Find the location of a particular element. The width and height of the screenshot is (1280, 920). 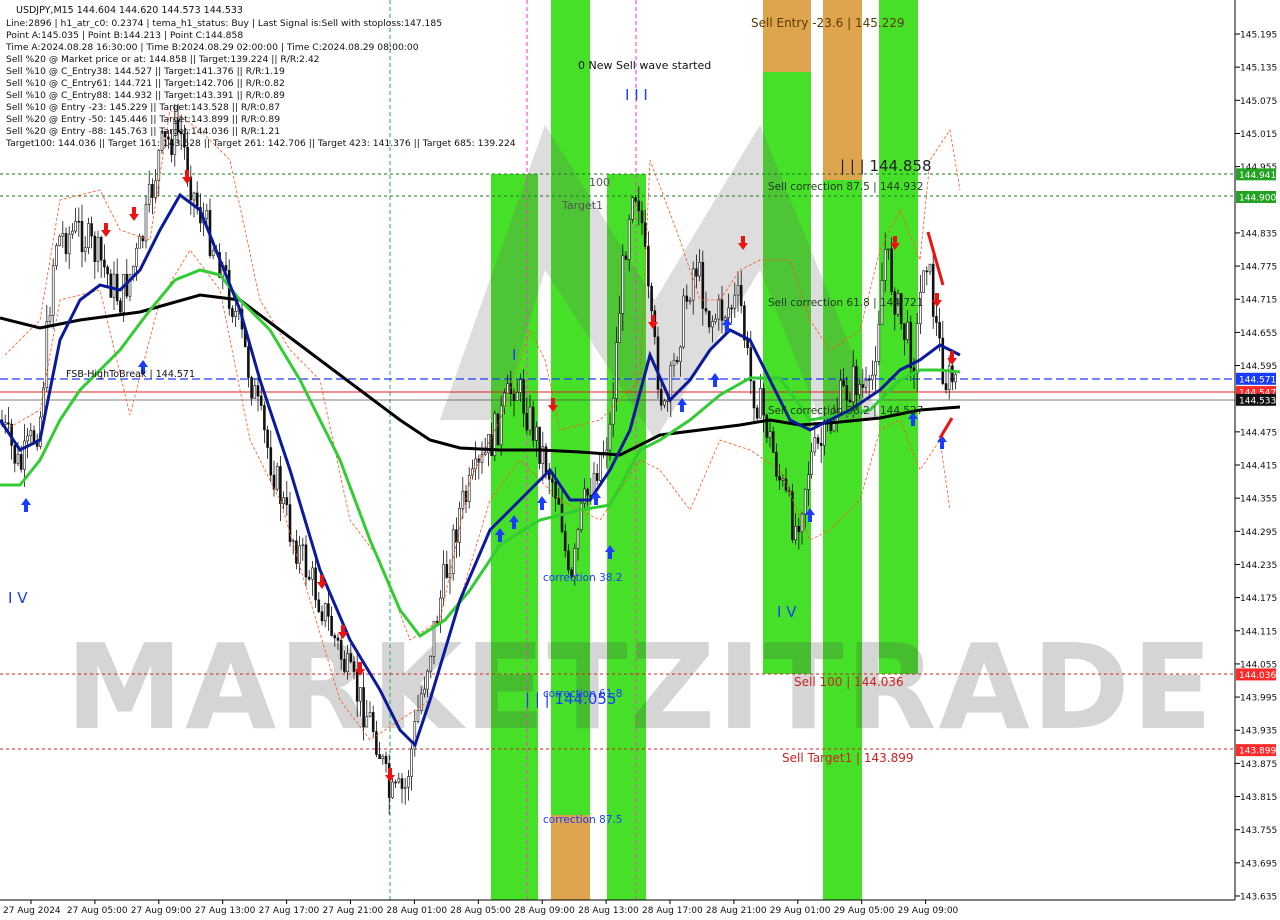

price-tick-label: 144.115 is located at coordinates (1258, 632).